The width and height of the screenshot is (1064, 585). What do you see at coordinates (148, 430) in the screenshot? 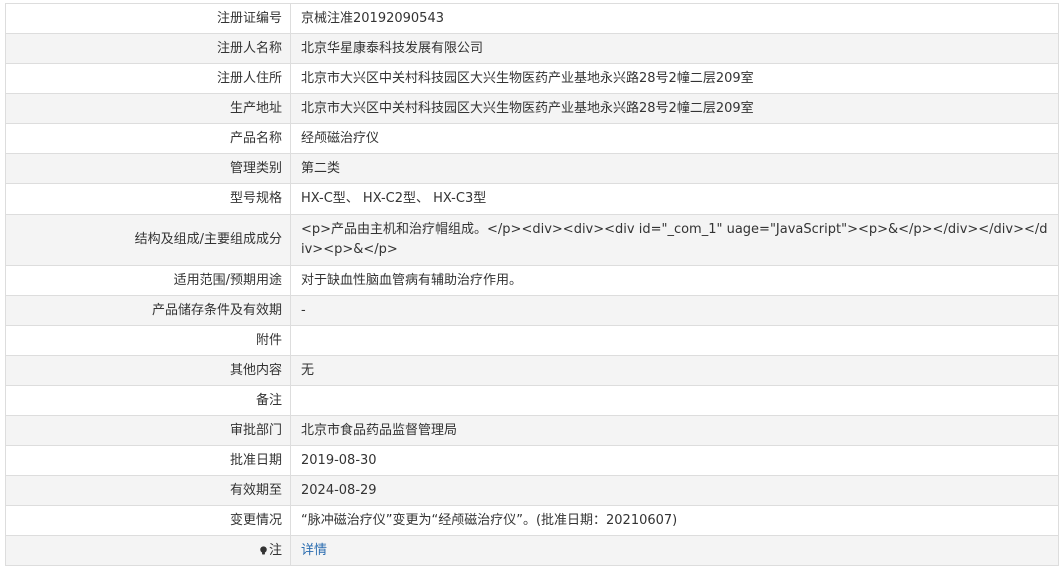
I see `row-label: 审批部门` at bounding box center [148, 430].